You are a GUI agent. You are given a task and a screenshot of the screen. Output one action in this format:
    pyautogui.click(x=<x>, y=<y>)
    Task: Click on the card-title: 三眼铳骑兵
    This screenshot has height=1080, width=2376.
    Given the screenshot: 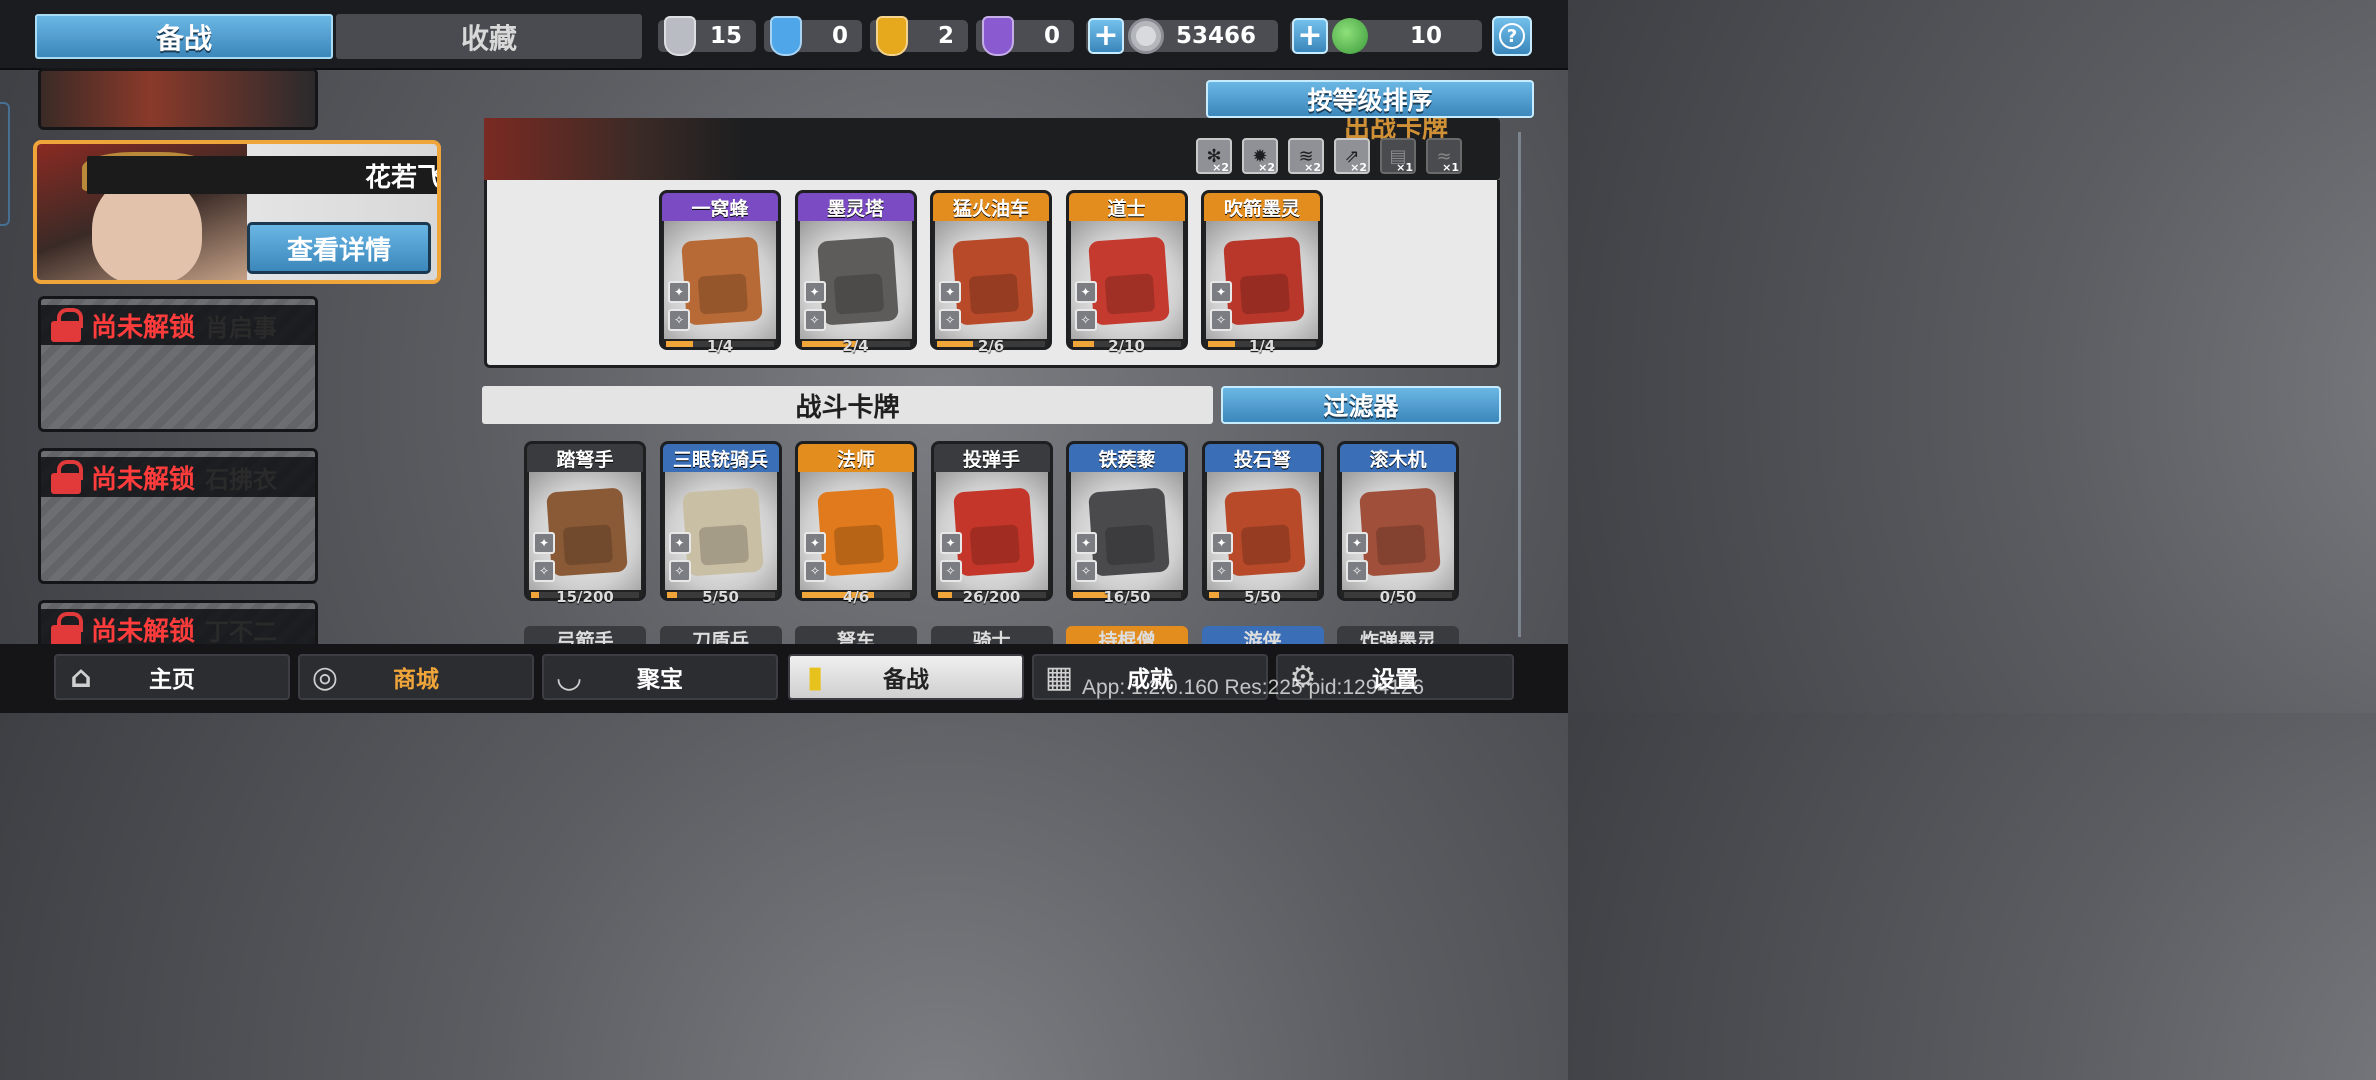 What is the action you would take?
    pyautogui.click(x=720, y=458)
    